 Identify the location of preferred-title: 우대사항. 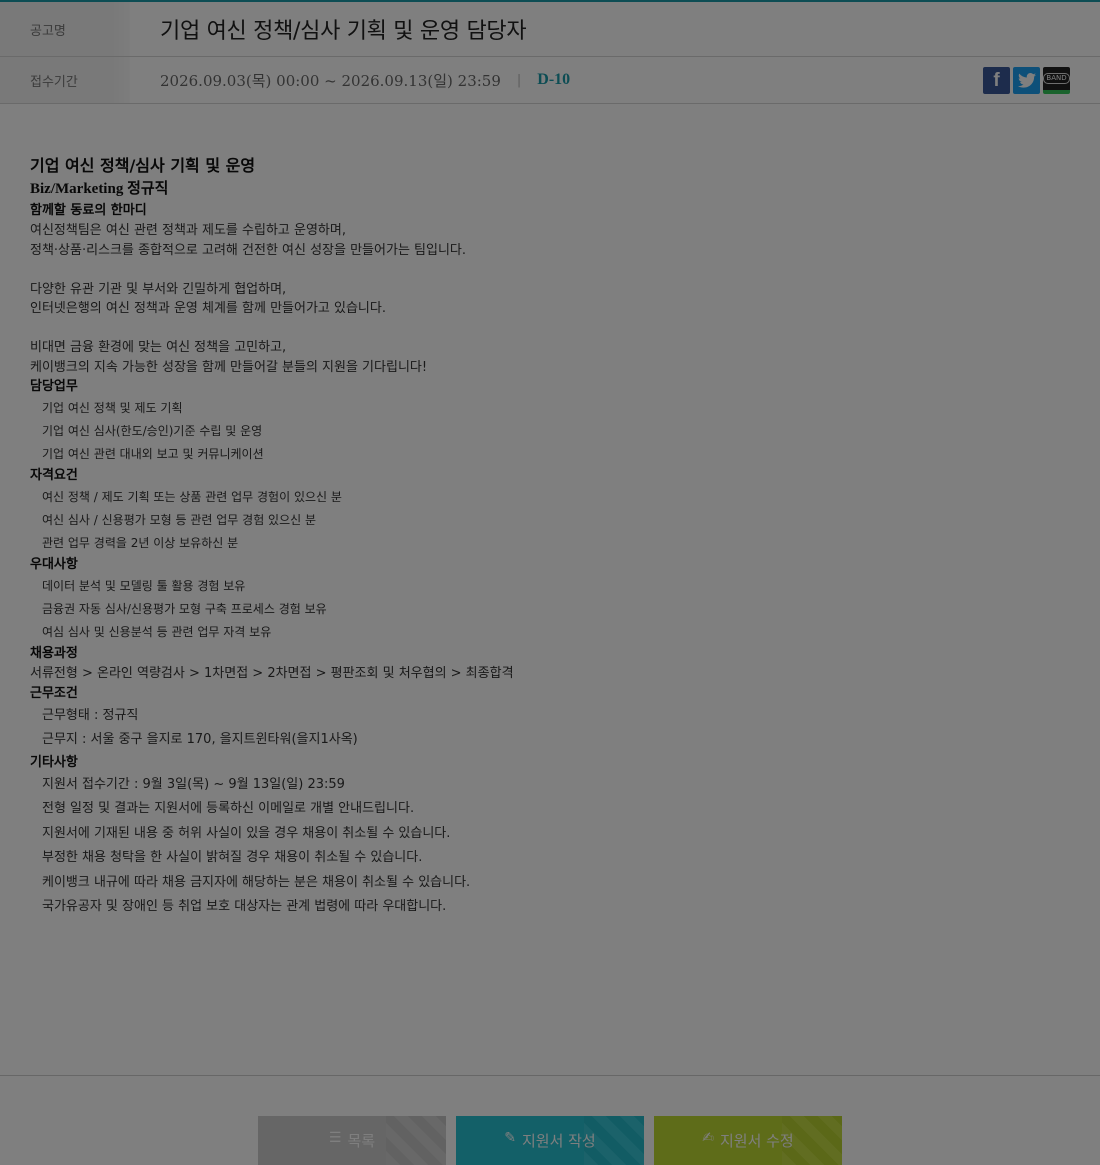
(54, 564).